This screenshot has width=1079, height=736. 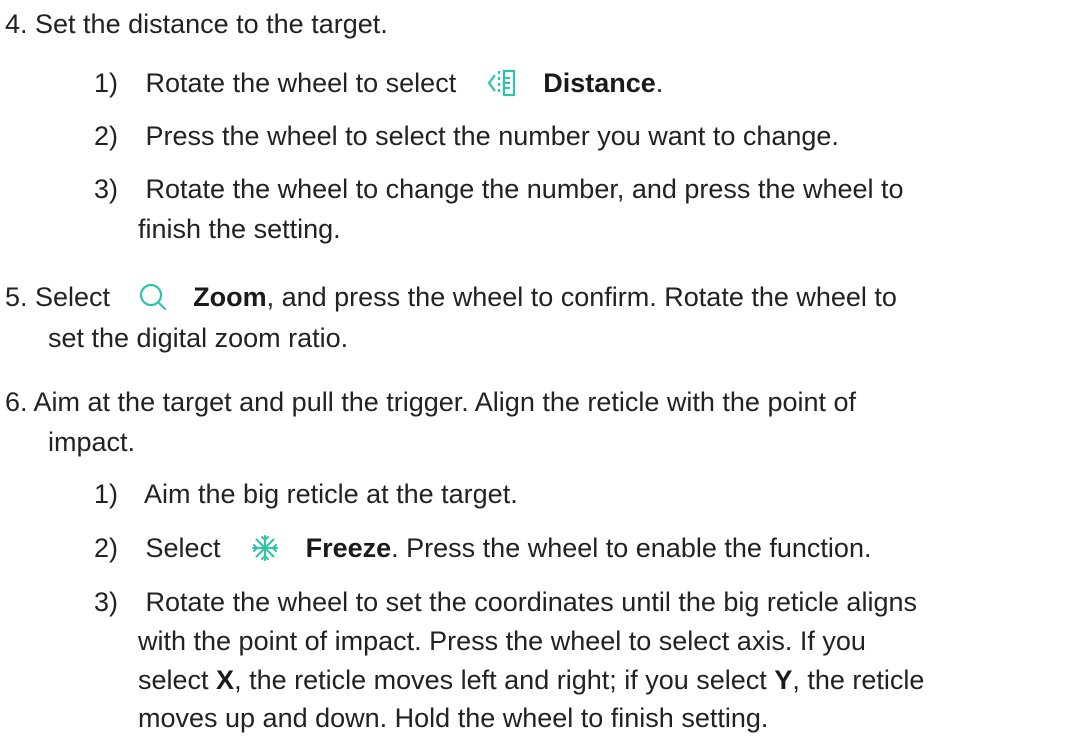 I want to click on text: , the reticle, so click(x=858, y=680).